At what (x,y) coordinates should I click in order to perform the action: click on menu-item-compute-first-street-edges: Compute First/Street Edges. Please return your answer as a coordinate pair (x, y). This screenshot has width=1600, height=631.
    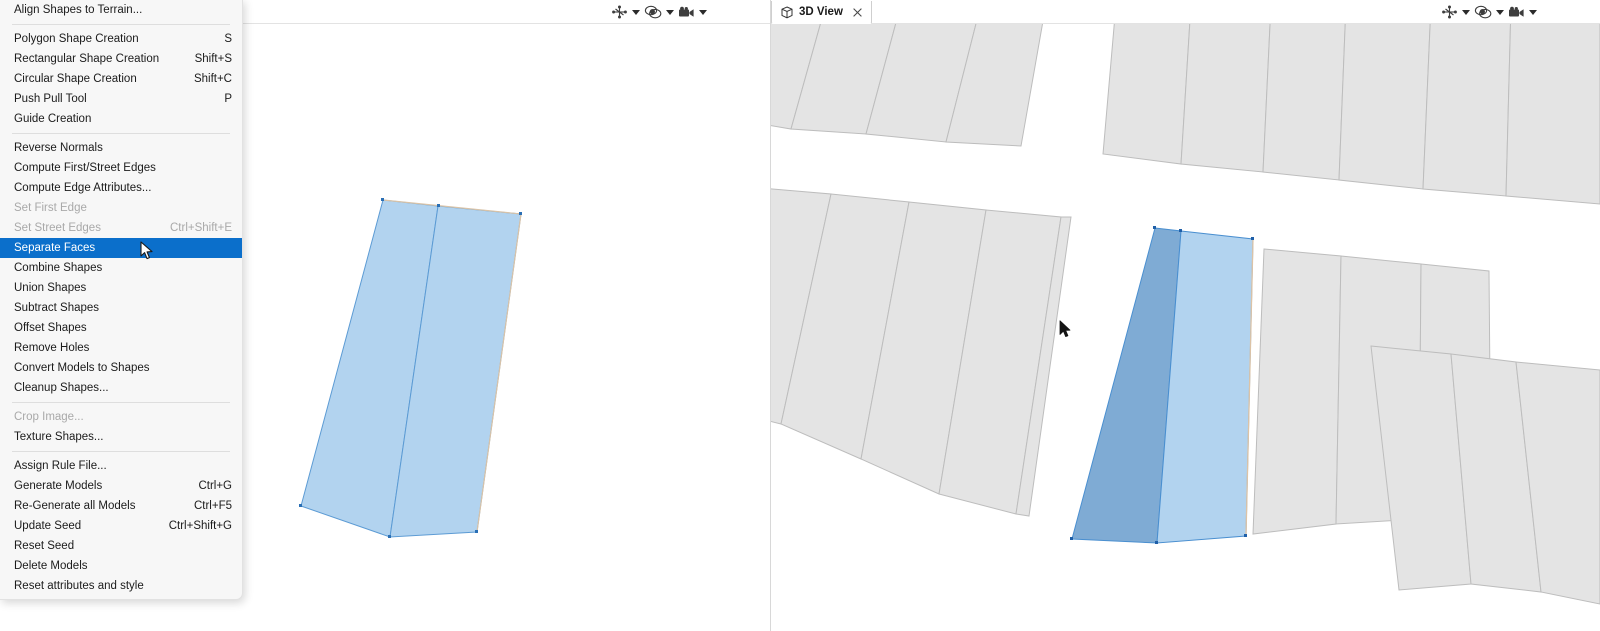
    Looking at the image, I should click on (121, 168).